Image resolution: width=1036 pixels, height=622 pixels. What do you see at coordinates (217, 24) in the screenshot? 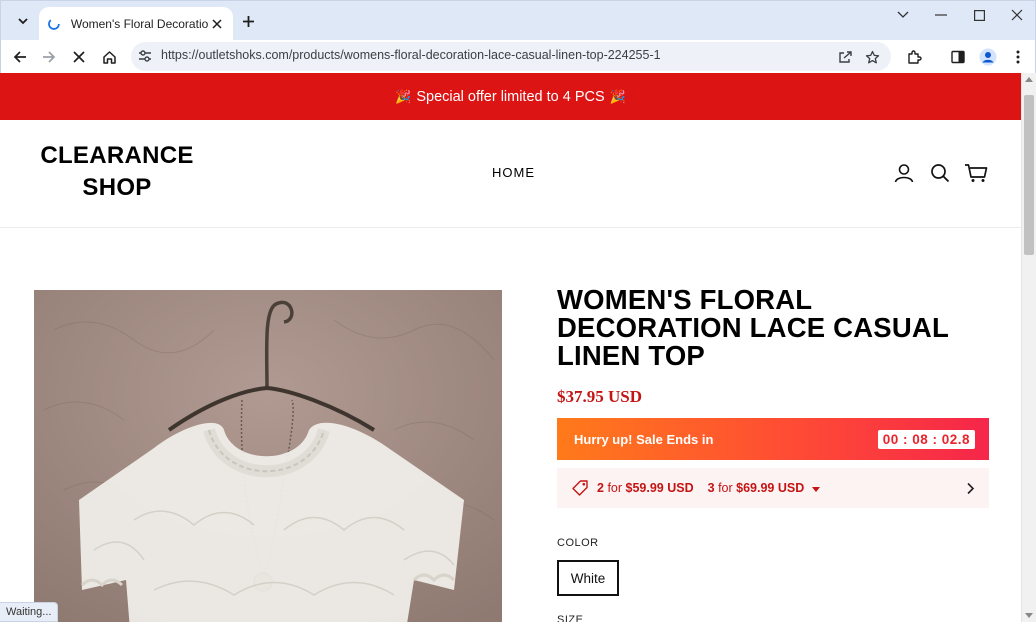
I see `tab-close-icon` at bounding box center [217, 24].